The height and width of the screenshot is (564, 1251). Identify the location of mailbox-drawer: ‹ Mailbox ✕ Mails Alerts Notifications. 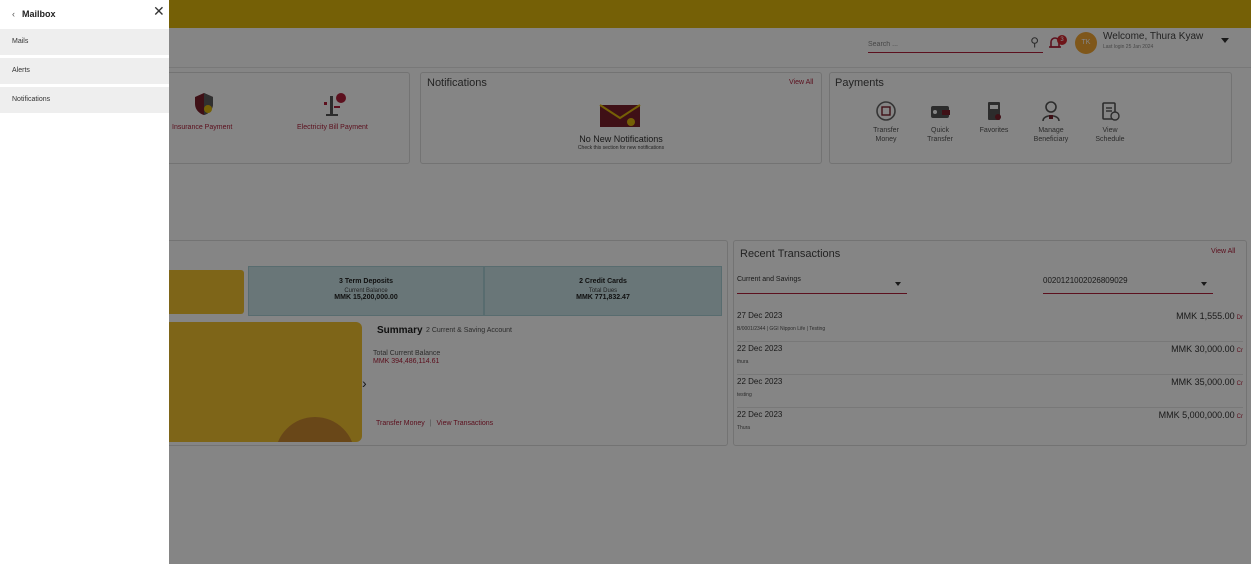
(84, 282).